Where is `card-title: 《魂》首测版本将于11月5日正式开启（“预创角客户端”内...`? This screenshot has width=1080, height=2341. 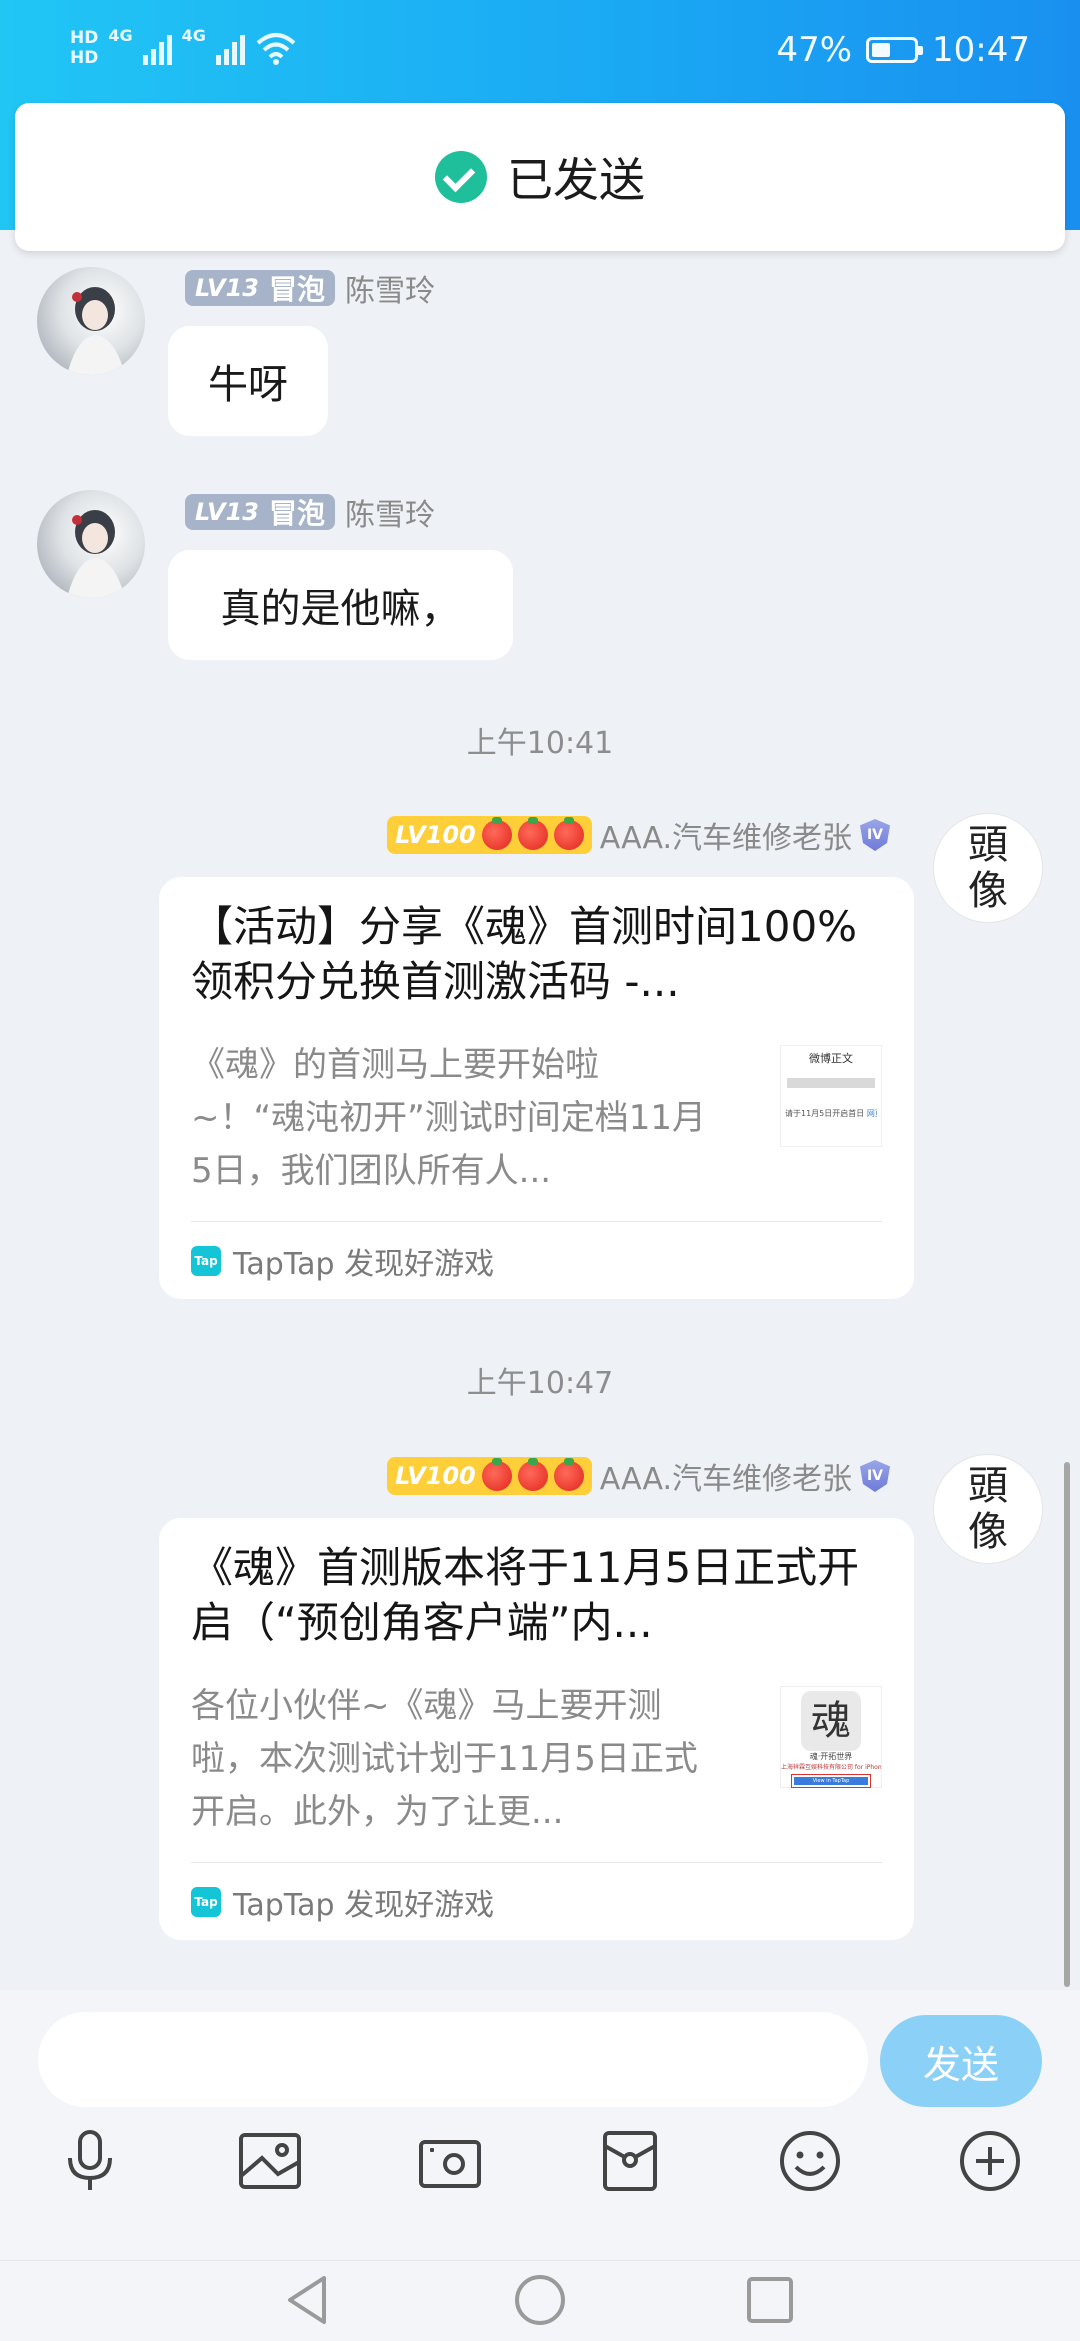 card-title: 《魂》首测版本将于11月5日正式开启（“预创角客户端”内... is located at coordinates (525, 1595).